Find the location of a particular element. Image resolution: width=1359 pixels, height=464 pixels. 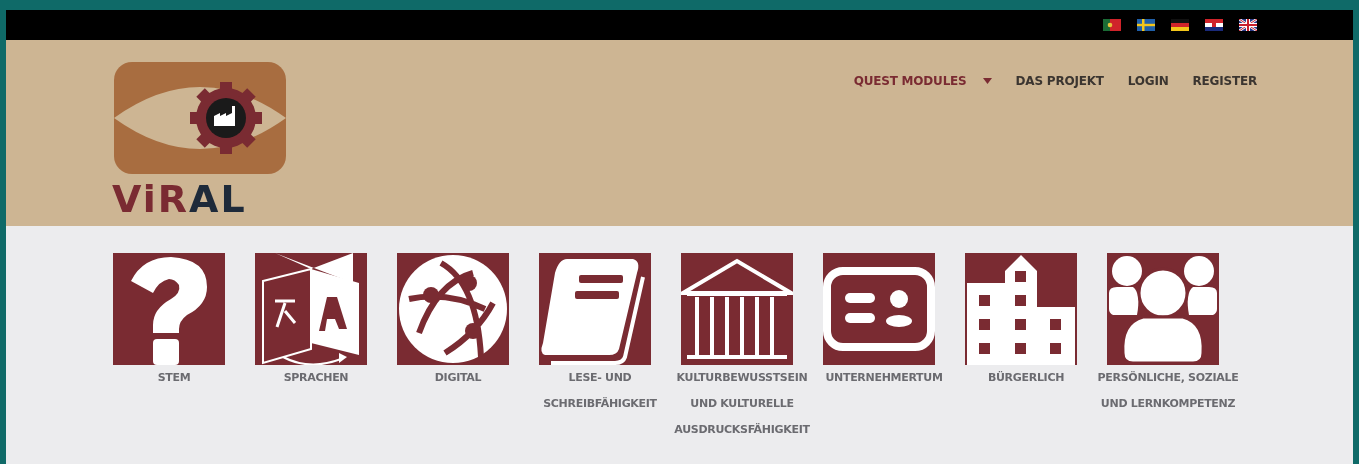

question-mark-icon is located at coordinates (169, 309).